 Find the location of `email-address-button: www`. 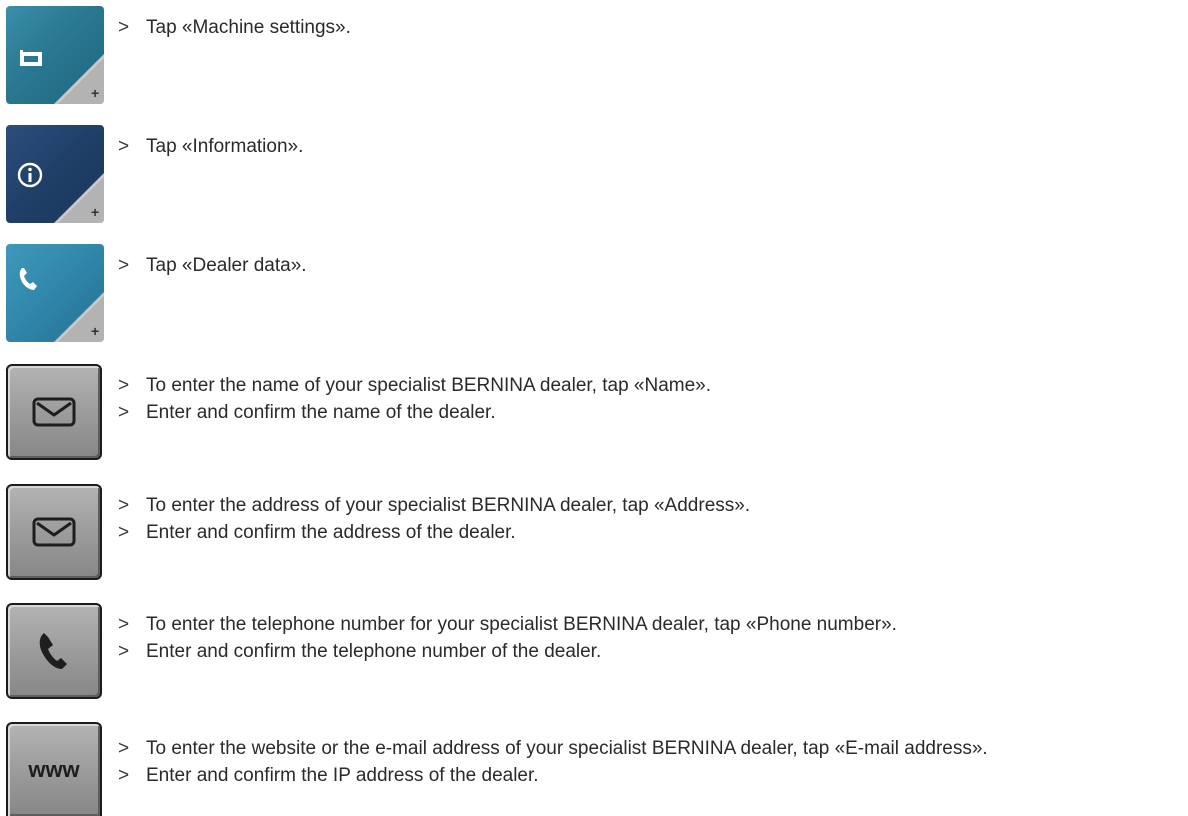

email-address-button: www is located at coordinates (54, 769).